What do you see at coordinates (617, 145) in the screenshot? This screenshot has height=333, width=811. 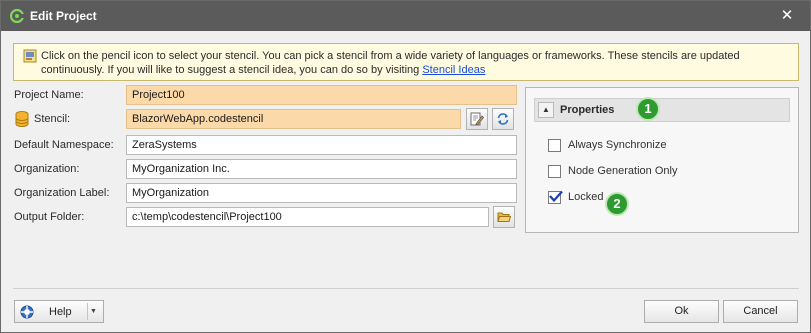 I see `checkbox-label: Always Synchronize` at bounding box center [617, 145].